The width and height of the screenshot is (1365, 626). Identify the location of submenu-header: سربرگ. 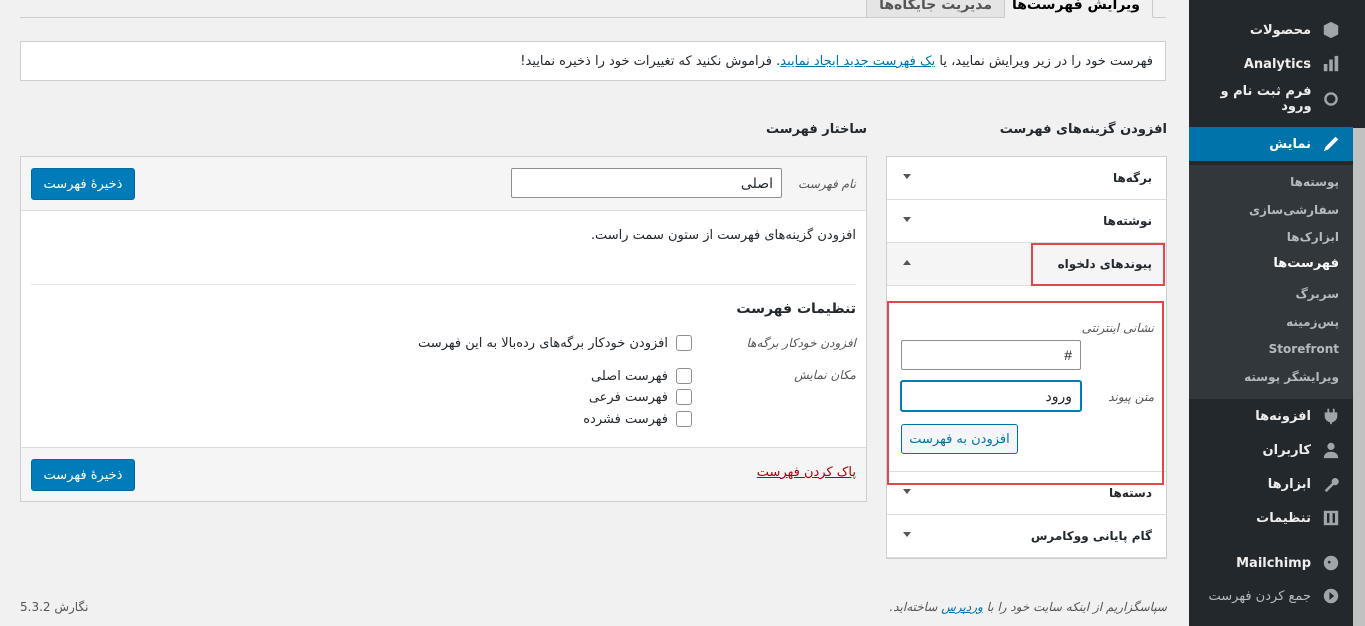
(1317, 294).